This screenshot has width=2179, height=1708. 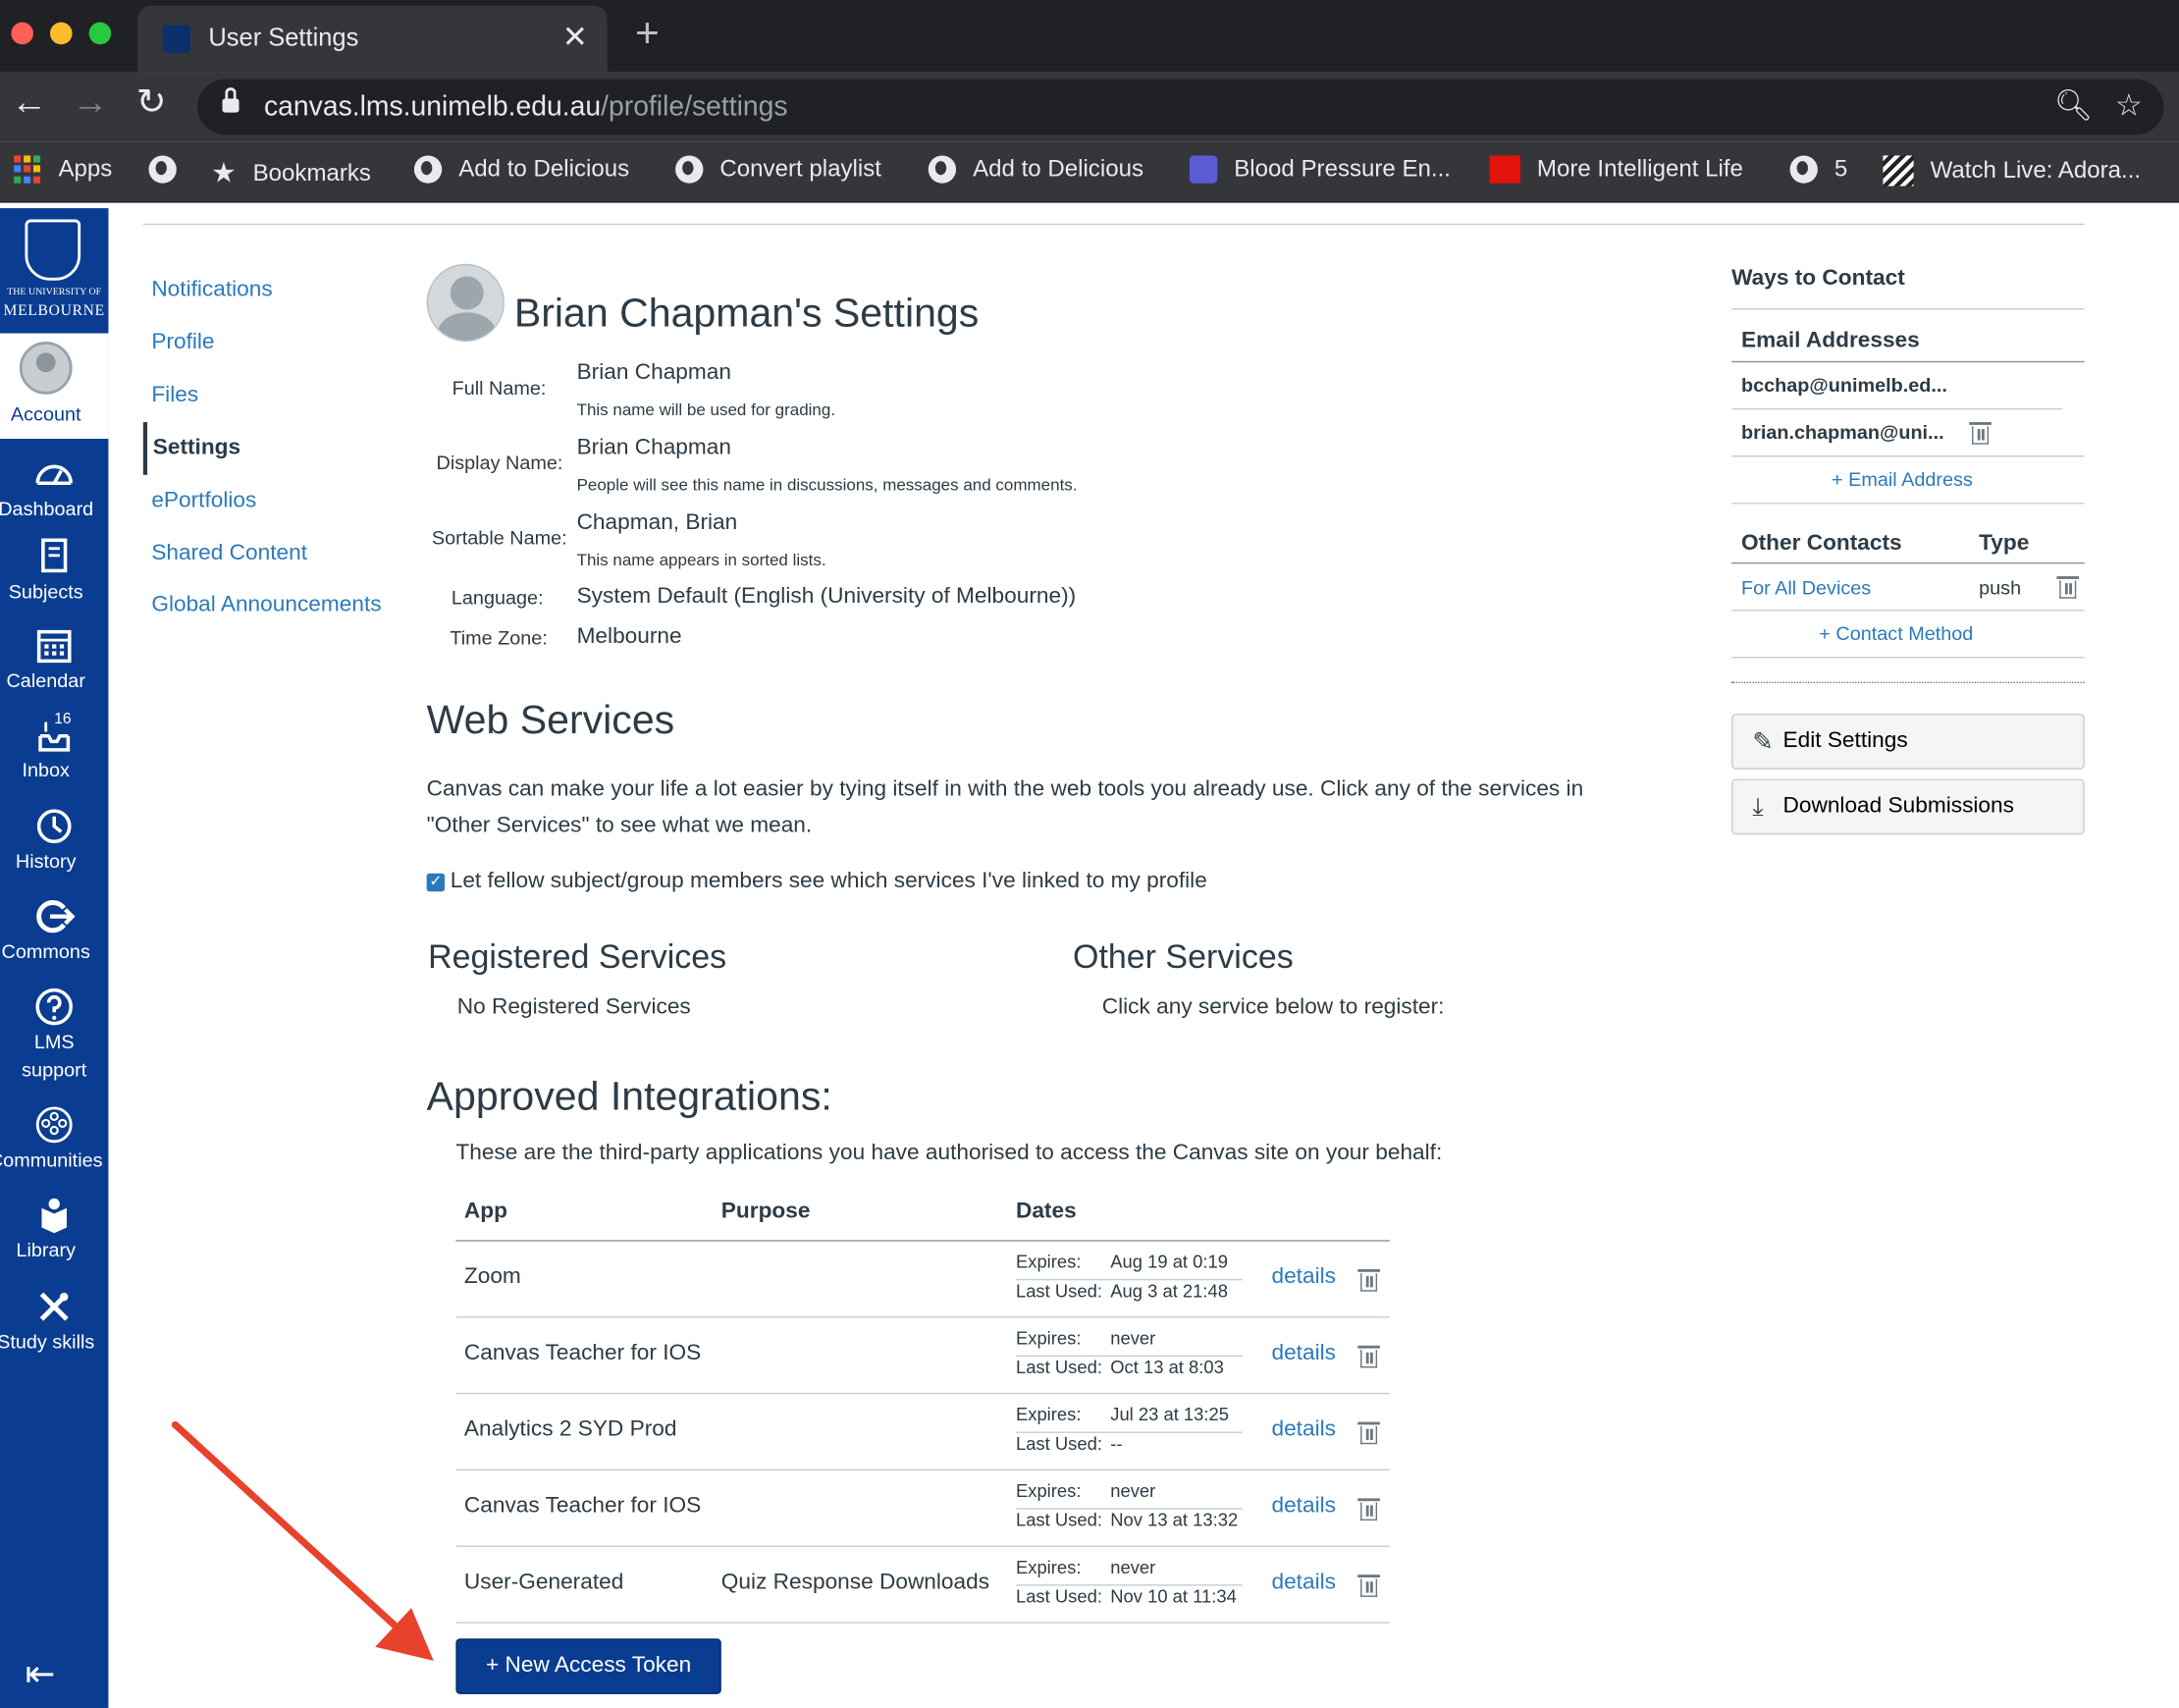 I want to click on share-services-checkbox: ✓, so click(x=436, y=882).